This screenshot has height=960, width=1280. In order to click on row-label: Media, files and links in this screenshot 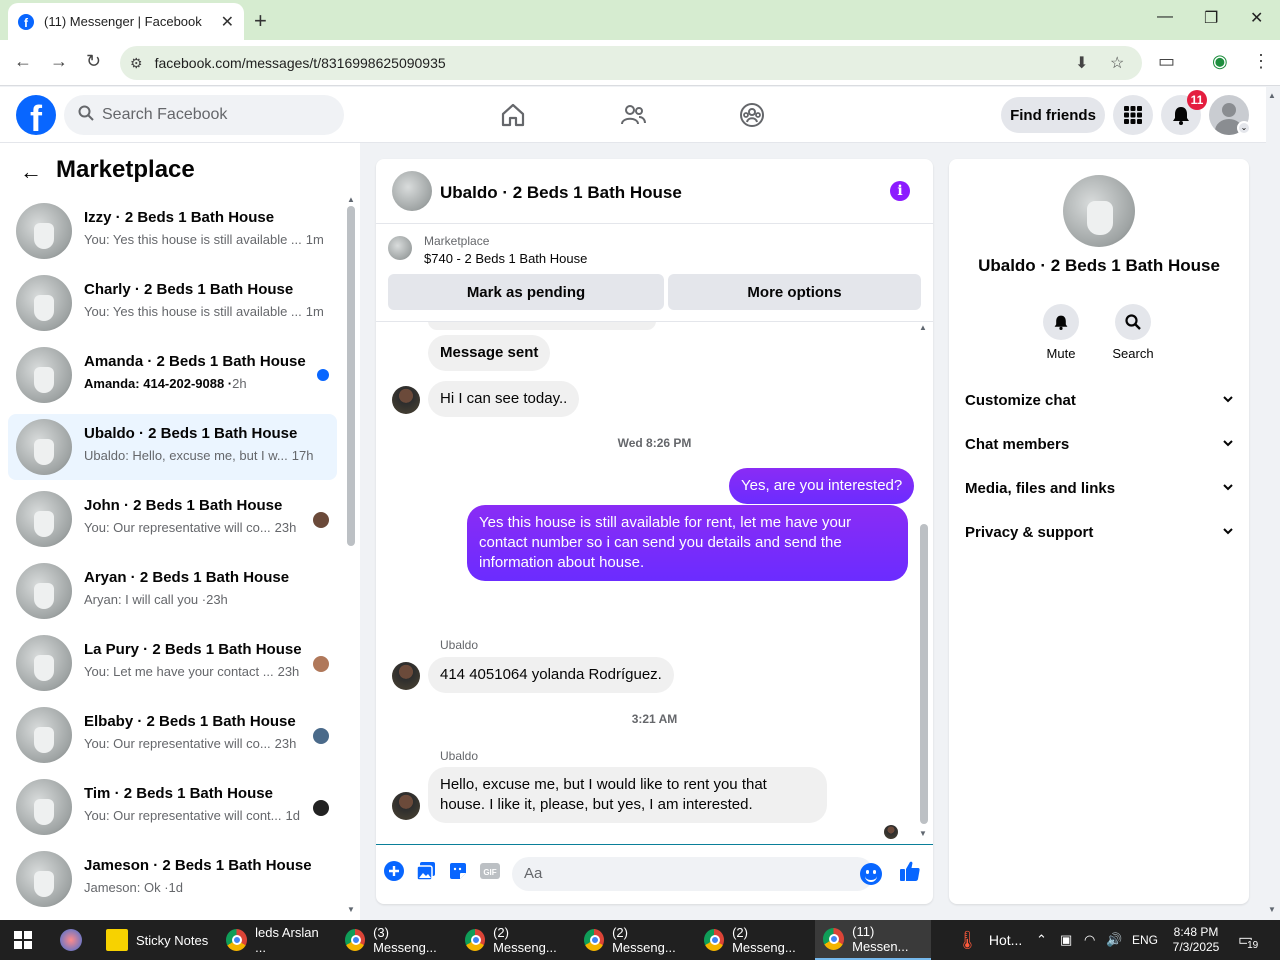, I will do `click(1040, 488)`.